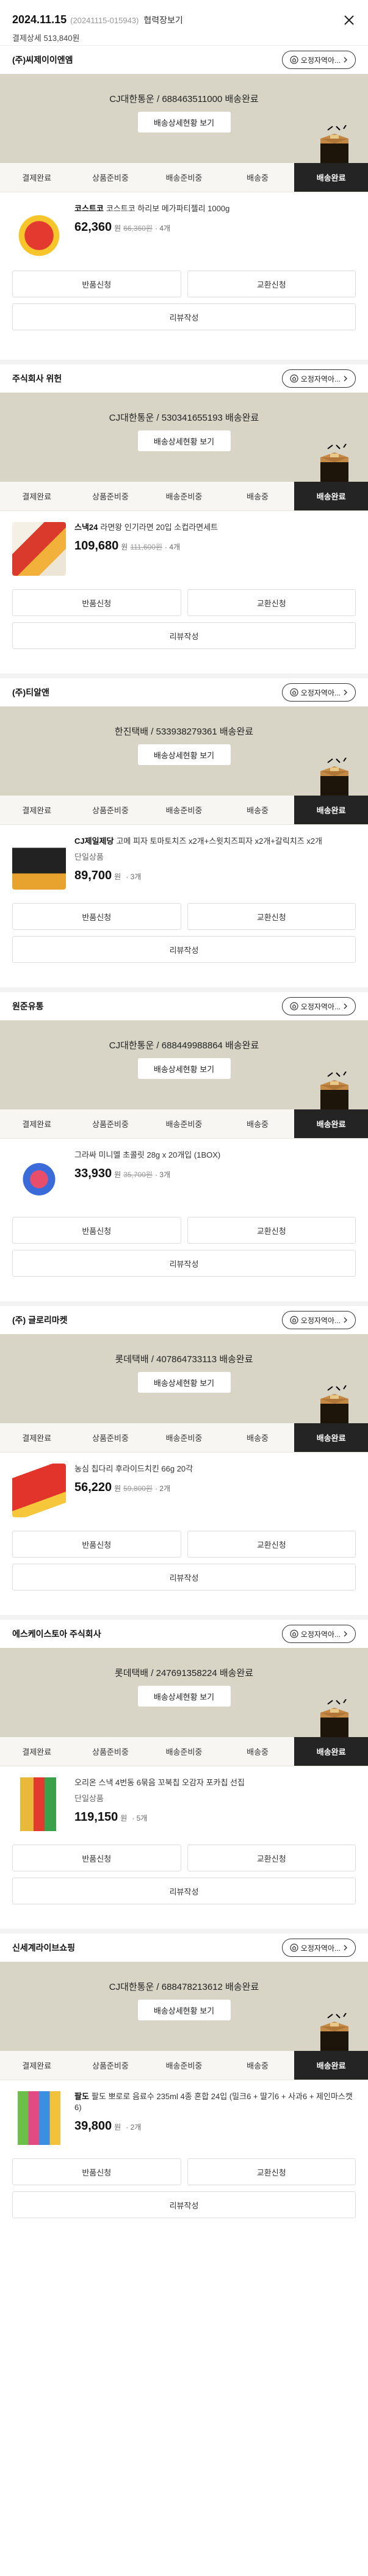  Describe the element at coordinates (219, 841) in the screenshot. I see `product-name: 고메 피자 토마토치즈 x2개+스윗치즈피자 x2개+갈릭치즈 x2개` at that location.